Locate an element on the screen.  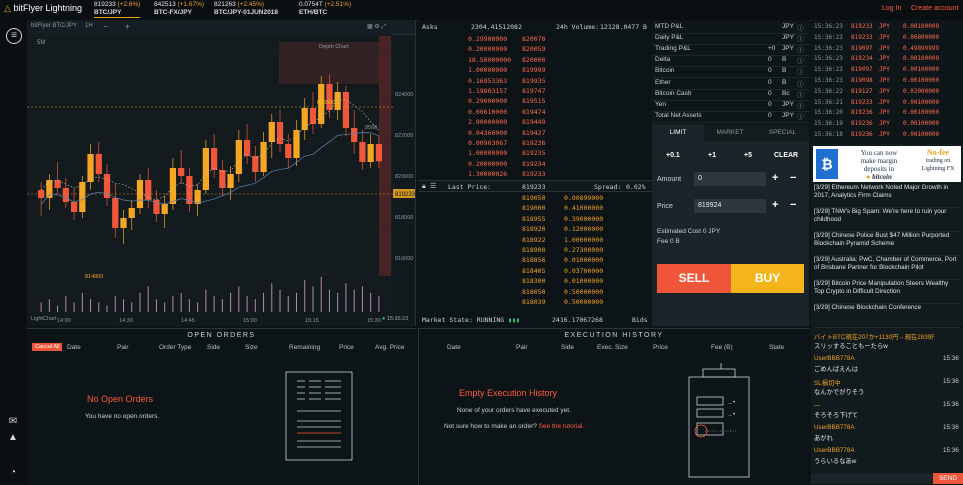
tab-market: MARKET is located at coordinates (730, 132).